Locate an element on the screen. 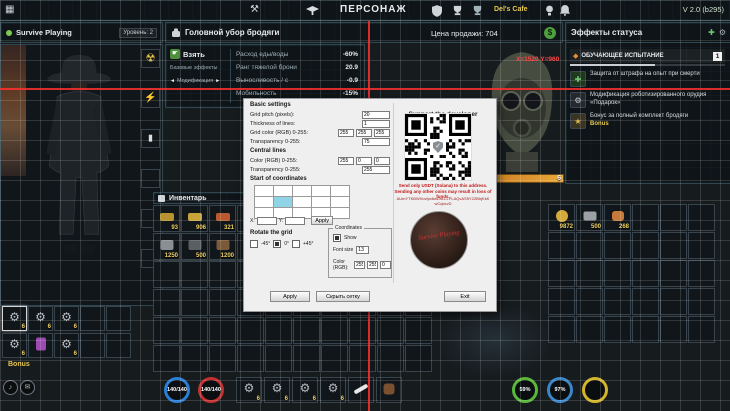  rotate-minus45-checkbox is located at coordinates (254, 244).